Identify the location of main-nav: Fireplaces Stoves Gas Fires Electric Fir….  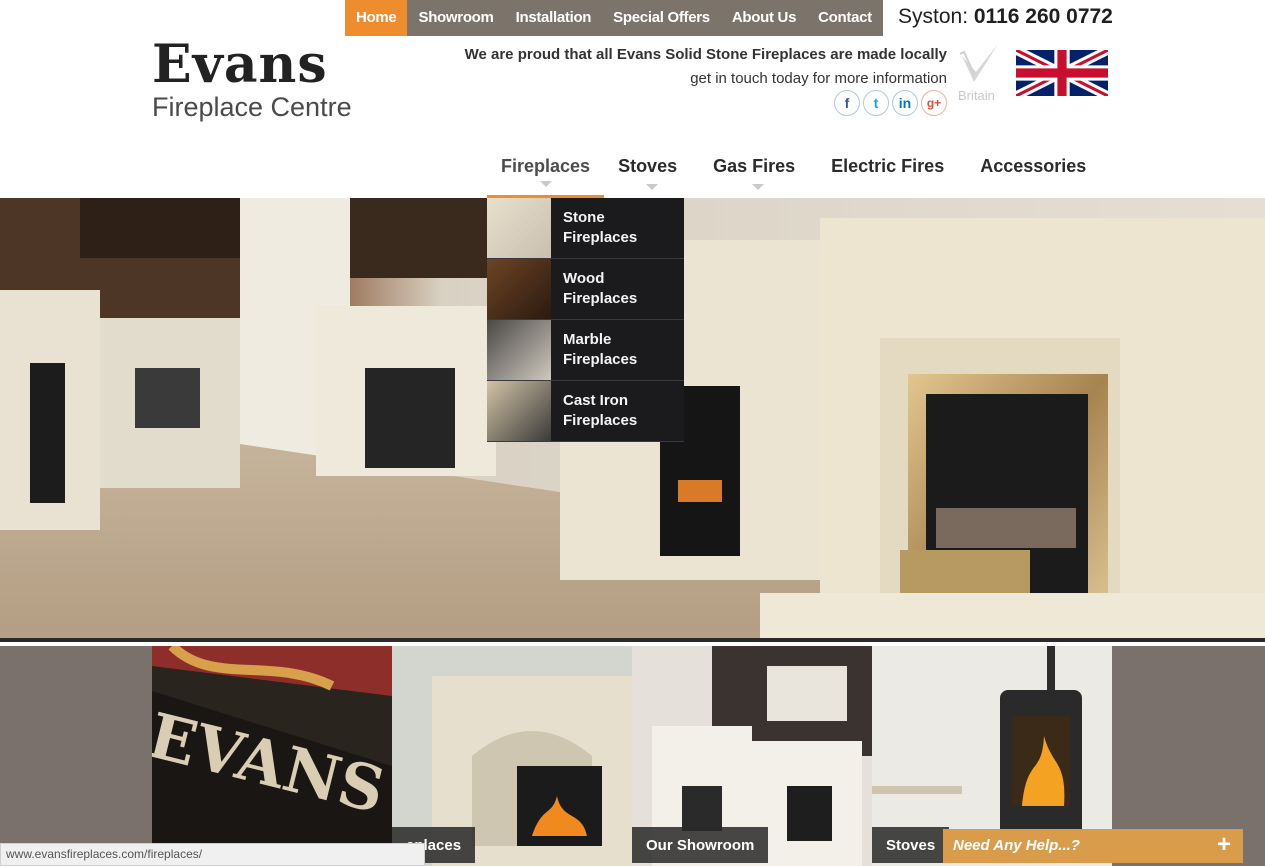
(797, 169).